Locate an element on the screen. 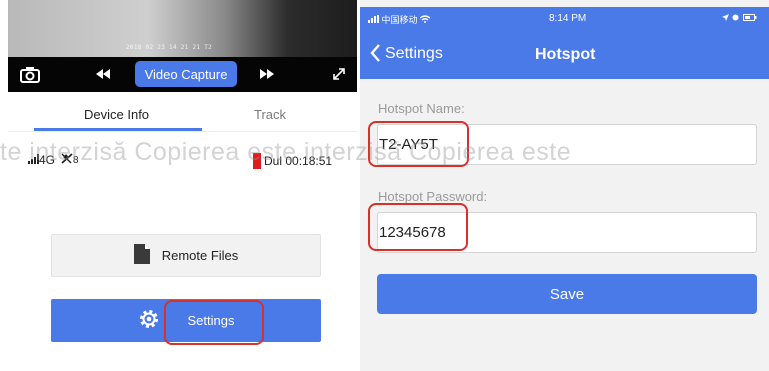 The image size is (769, 371). save-button: Save is located at coordinates (567, 294).